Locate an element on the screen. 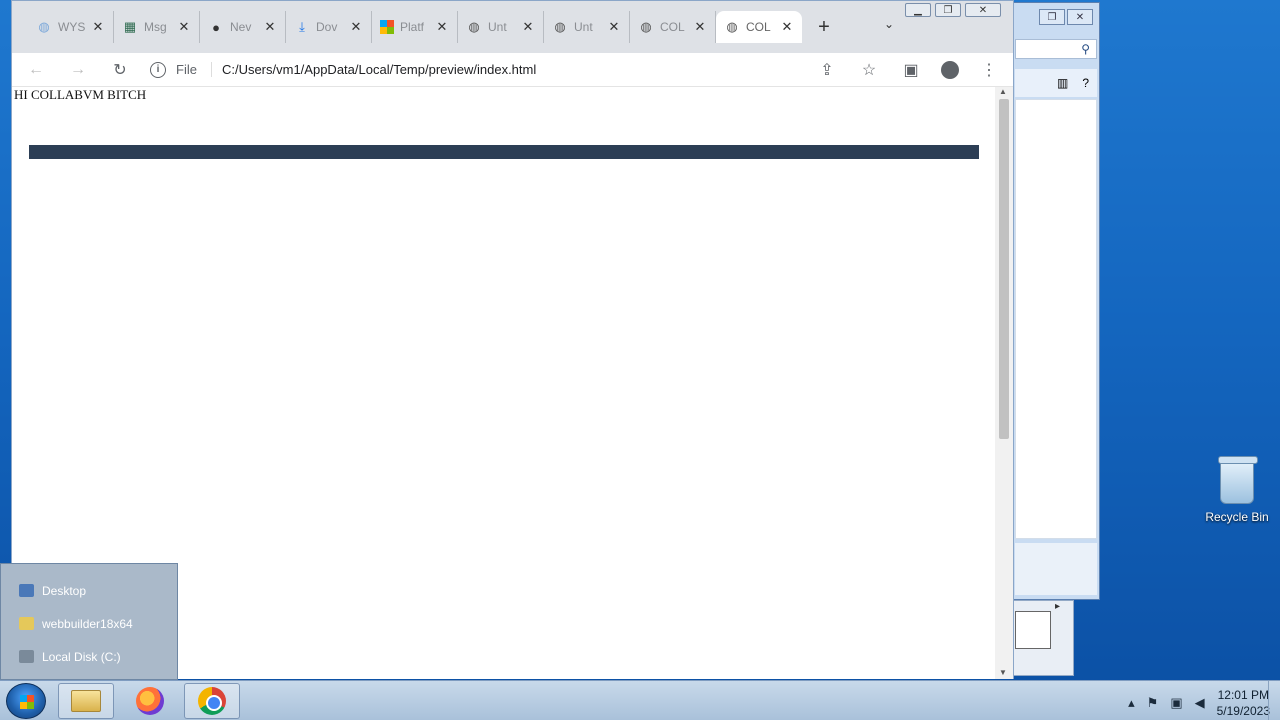  tab: ⤓ Dov ✕ is located at coordinates (329, 27).